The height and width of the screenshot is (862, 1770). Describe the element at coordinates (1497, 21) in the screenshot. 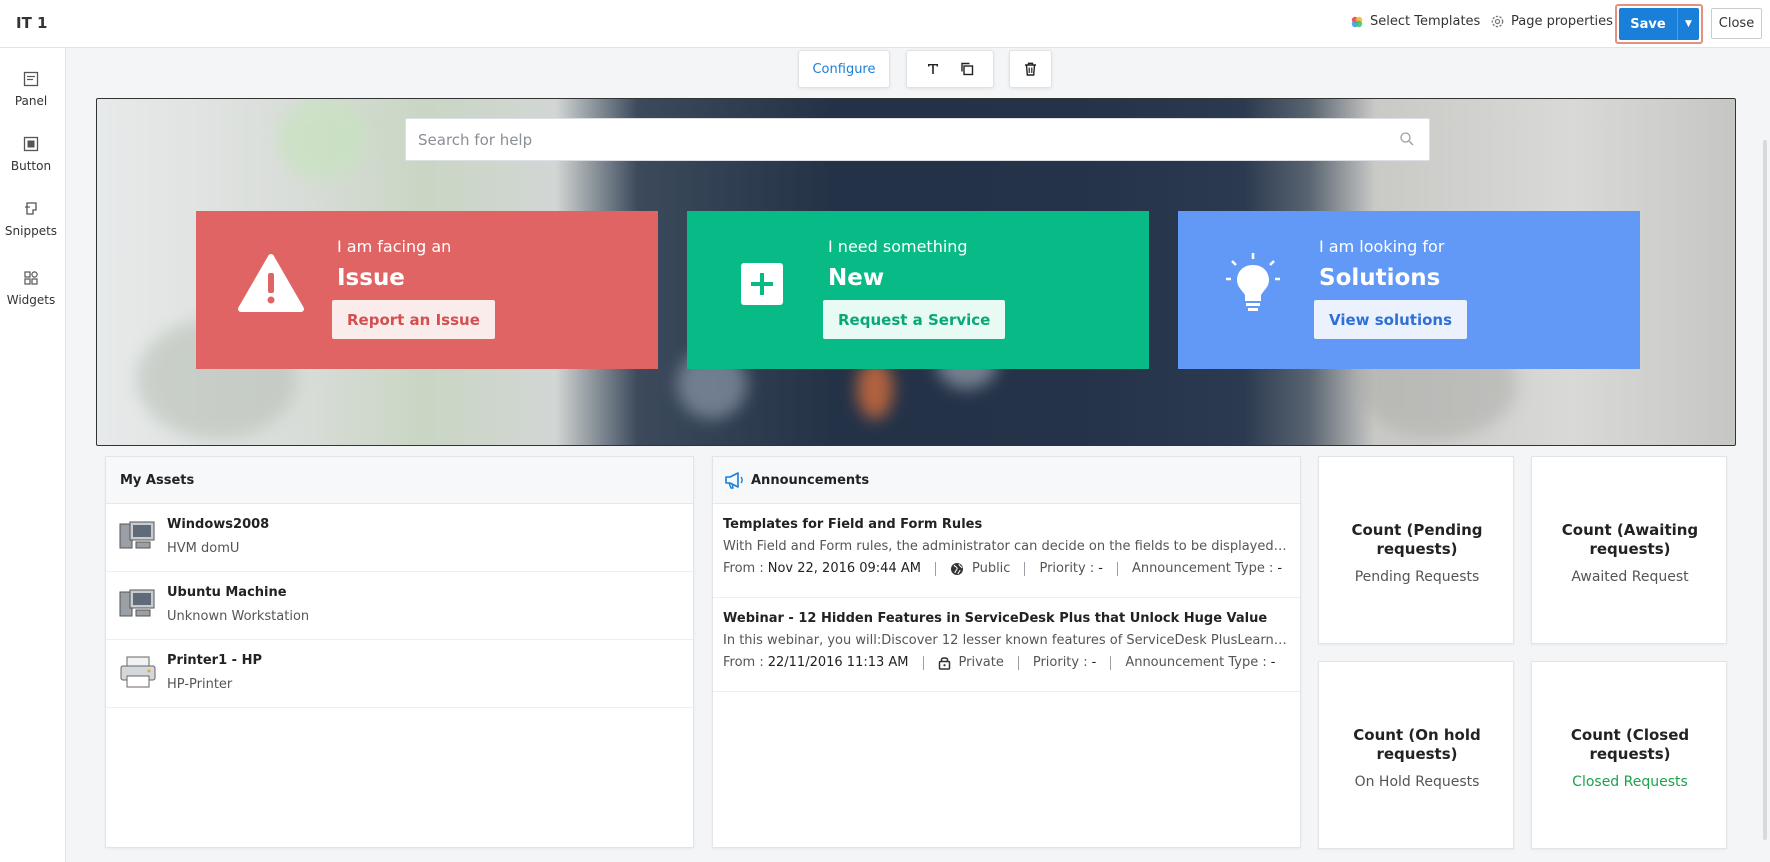

I see `gear-icon` at that location.